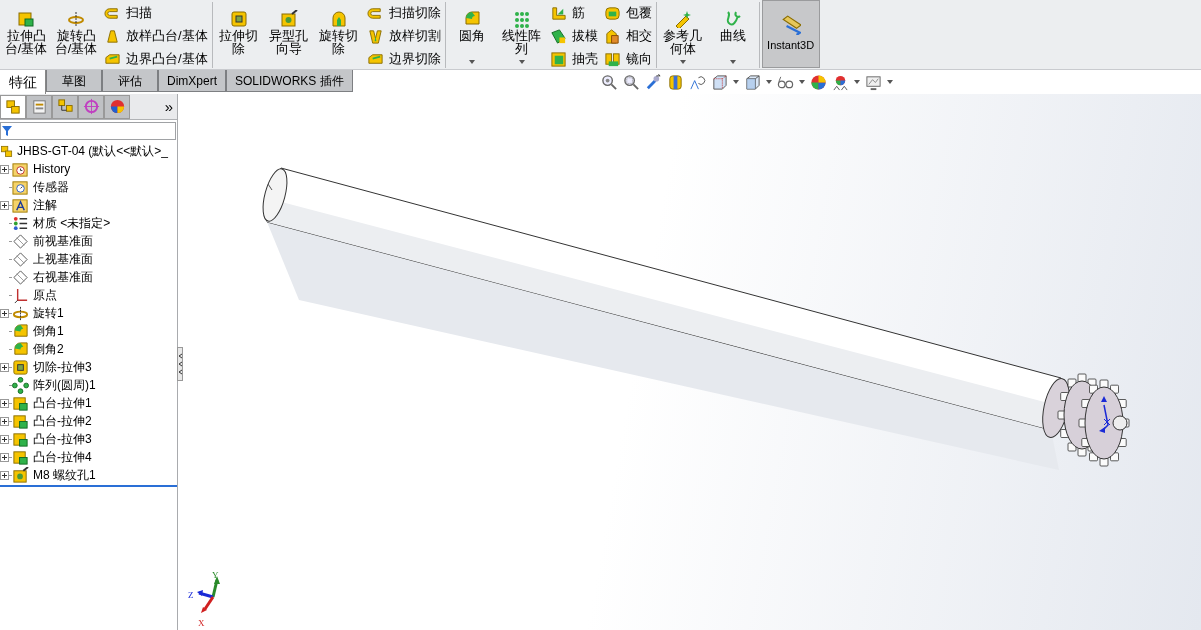 The image size is (1201, 630). What do you see at coordinates (62, 457) in the screenshot?
I see `tree-item: 凸台-拉伸4` at bounding box center [62, 457].